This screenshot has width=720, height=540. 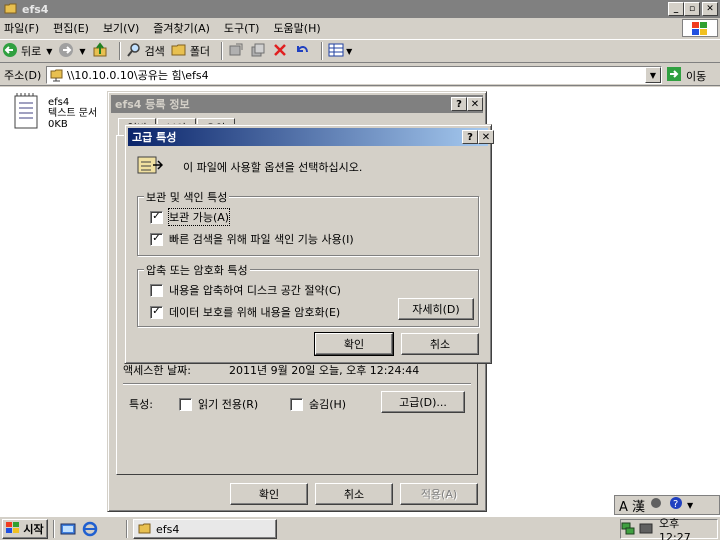 I want to click on accessed-value: 2011년 9월 20일 오늘, 오후 12:24:44, so click(x=324, y=370).